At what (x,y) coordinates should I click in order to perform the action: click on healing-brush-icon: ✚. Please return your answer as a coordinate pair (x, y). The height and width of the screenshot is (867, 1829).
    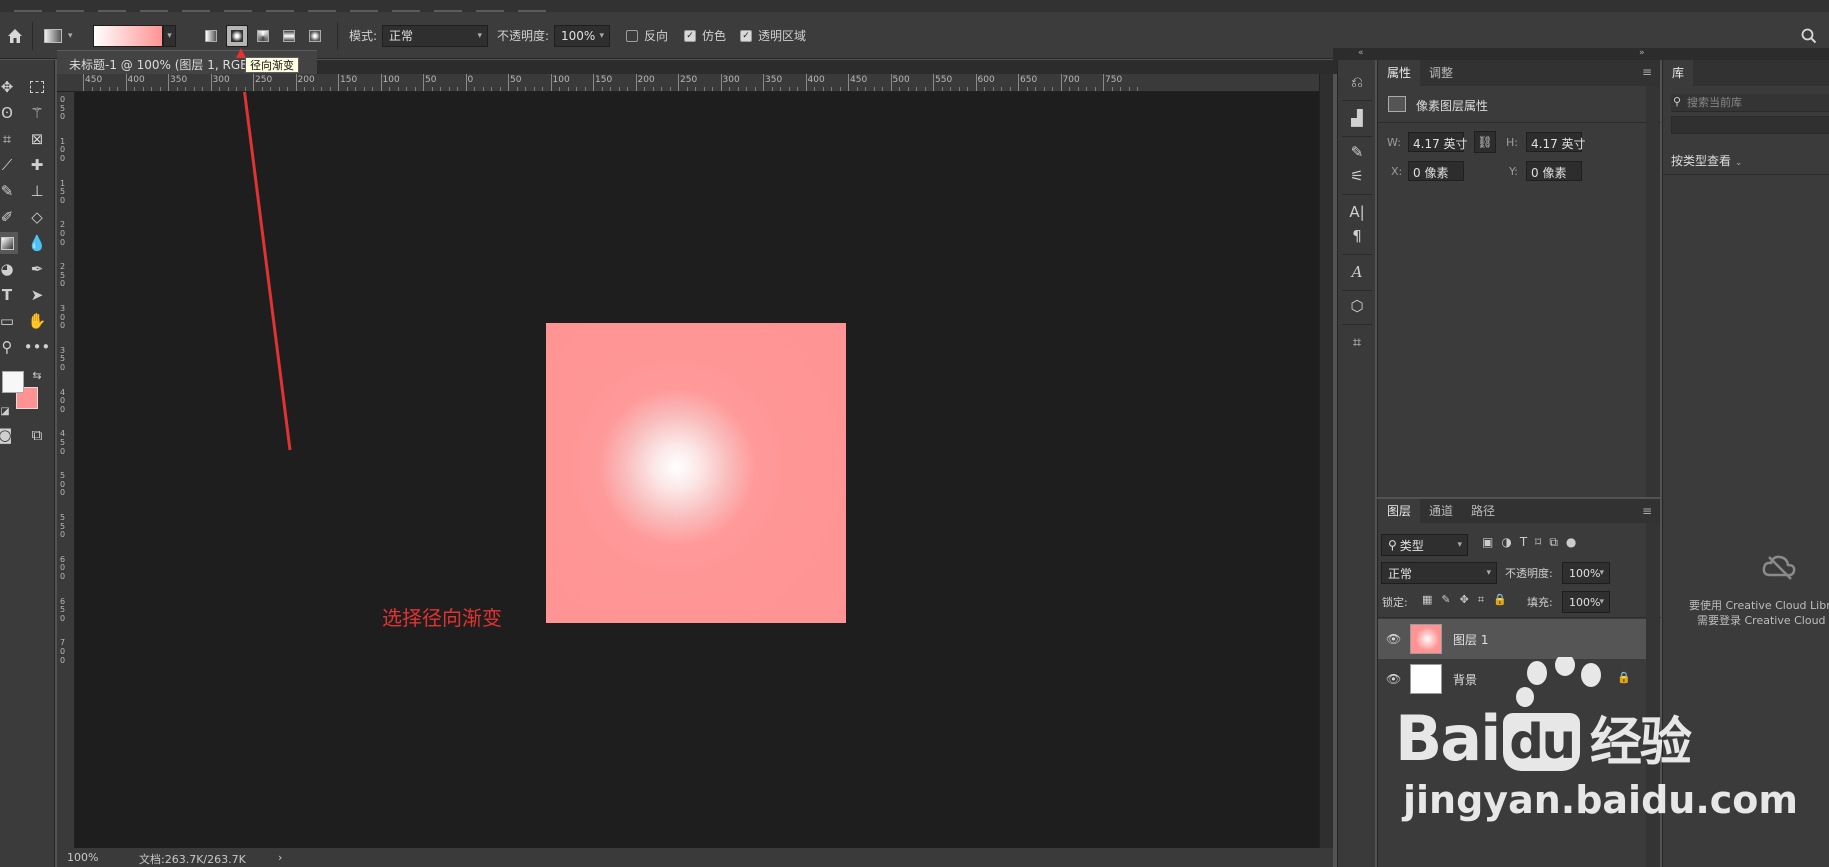
    Looking at the image, I should click on (37, 165).